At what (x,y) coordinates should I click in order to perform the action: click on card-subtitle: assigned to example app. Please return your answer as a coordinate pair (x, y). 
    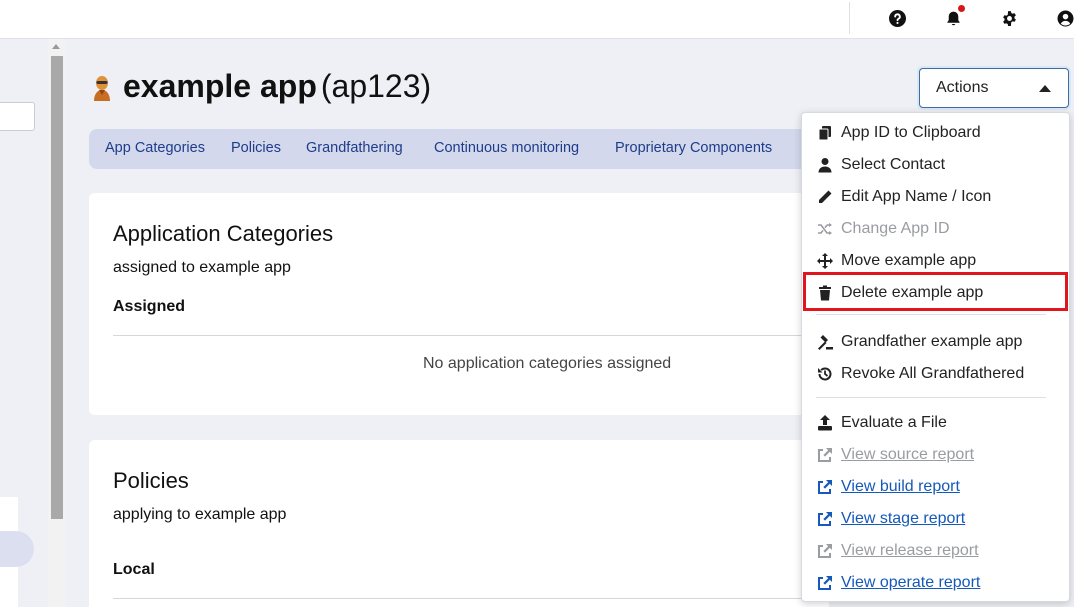
    Looking at the image, I should click on (202, 267).